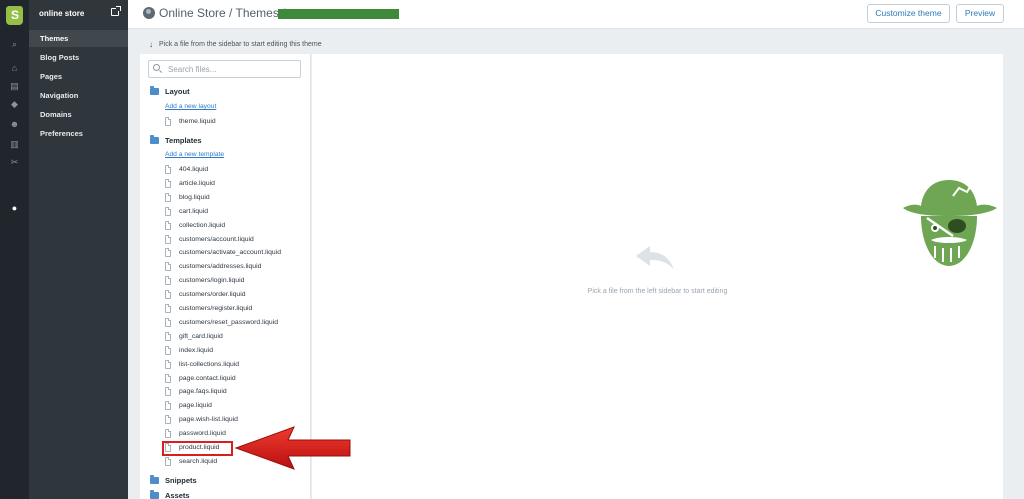  Describe the element at coordinates (216, 308) in the screenshot. I see `file-name: customers/register.liquid` at that location.